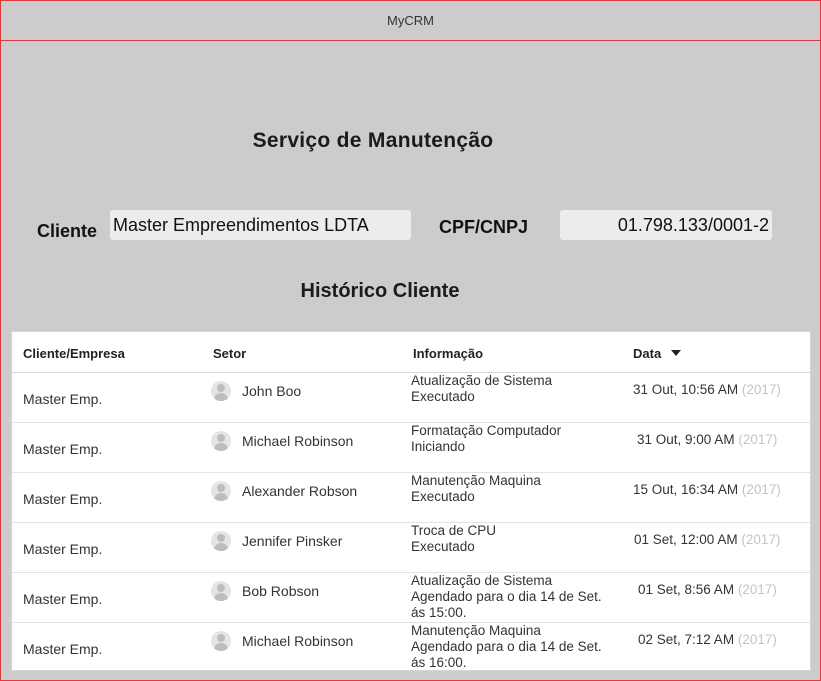 The height and width of the screenshot is (681, 821). Describe the element at coordinates (516, 439) in the screenshot. I see `cell-informacao: Formatação Computador Iniciando` at that location.